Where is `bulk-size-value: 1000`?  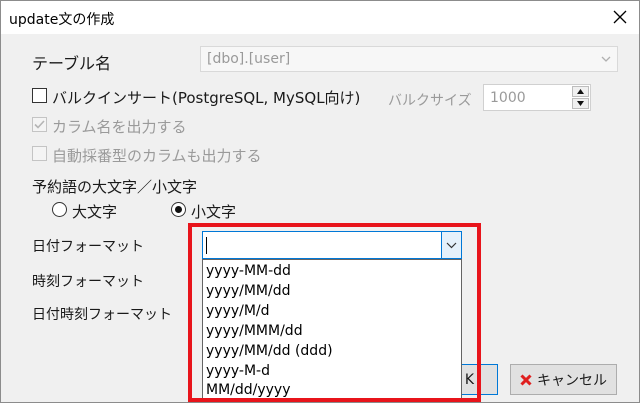
bulk-size-value: 1000 is located at coordinates (508, 98).